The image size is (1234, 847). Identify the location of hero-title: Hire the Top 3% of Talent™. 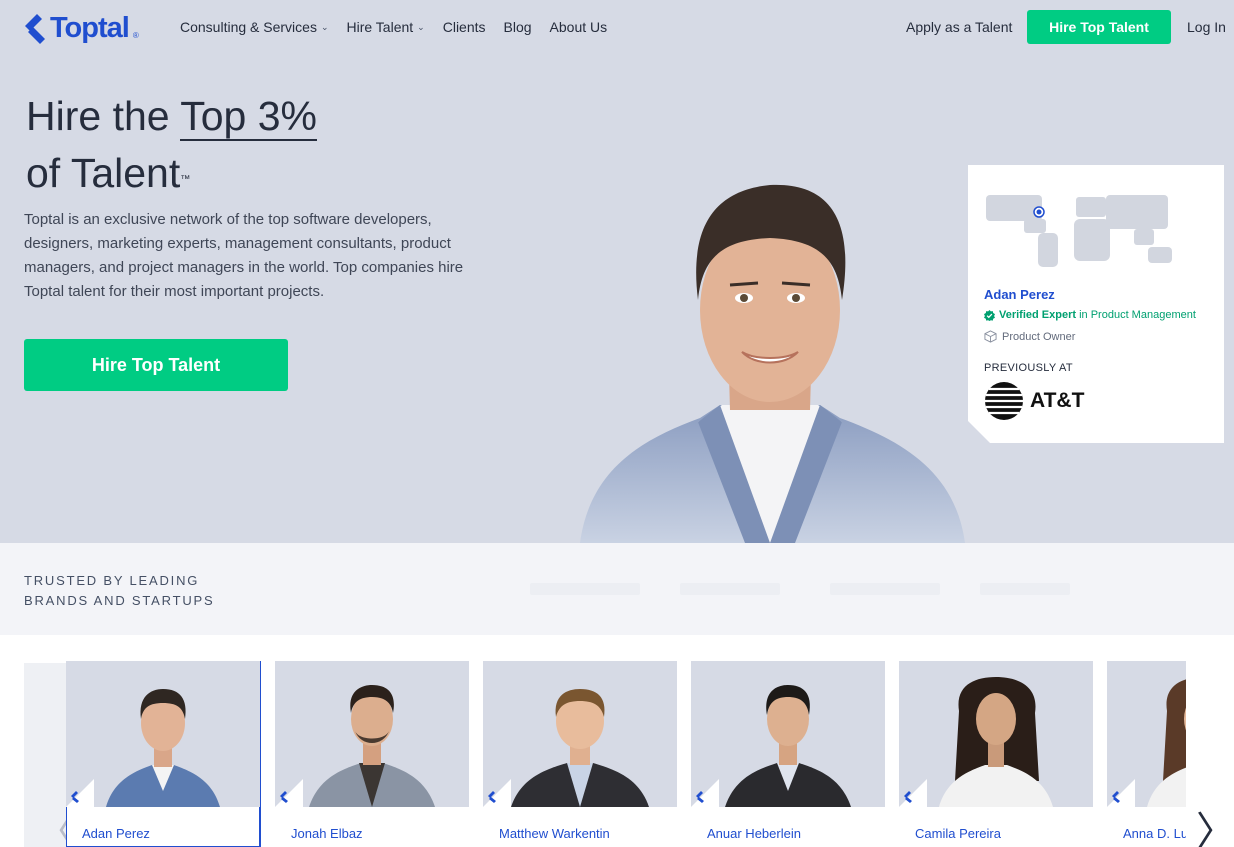
(171, 145).